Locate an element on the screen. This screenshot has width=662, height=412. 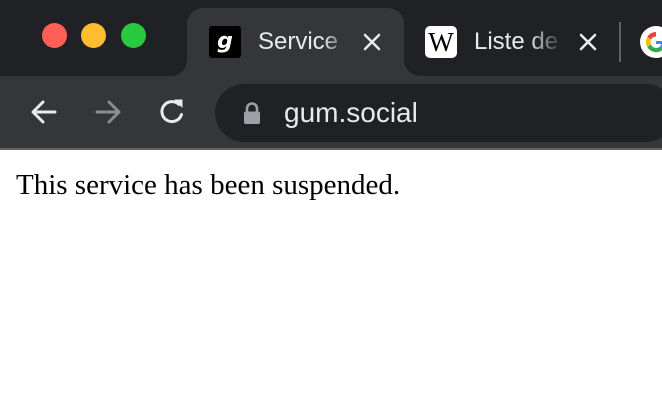
url-text: gum.social is located at coordinates (351, 113).